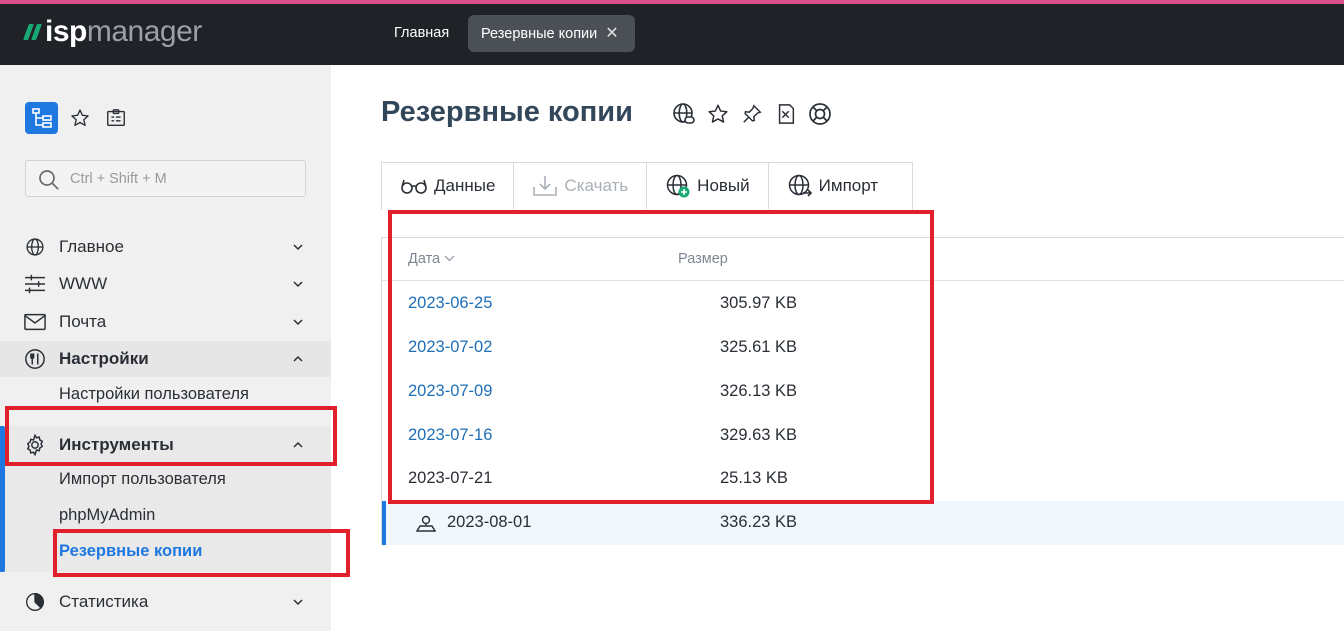  I want to click on lifebuoy-icon, so click(820, 114).